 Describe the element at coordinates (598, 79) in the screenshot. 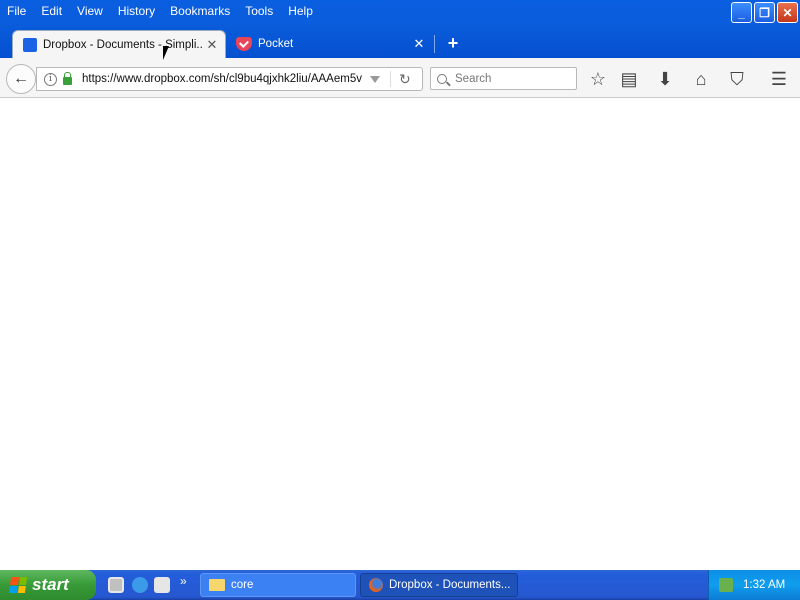

I see `bookmark-star-icon: ☆` at that location.